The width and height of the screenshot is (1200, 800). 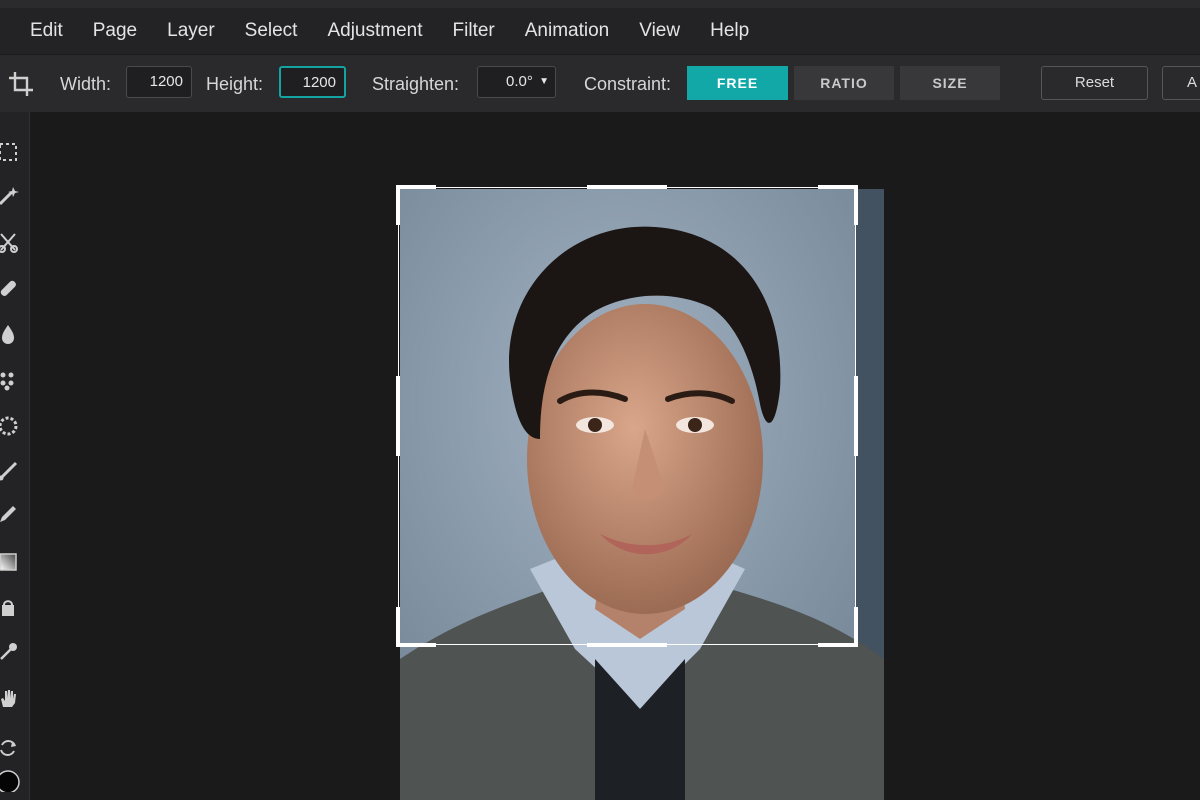 What do you see at coordinates (398, 627) in the screenshot?
I see `crop-handle-bottom-left-v` at bounding box center [398, 627].